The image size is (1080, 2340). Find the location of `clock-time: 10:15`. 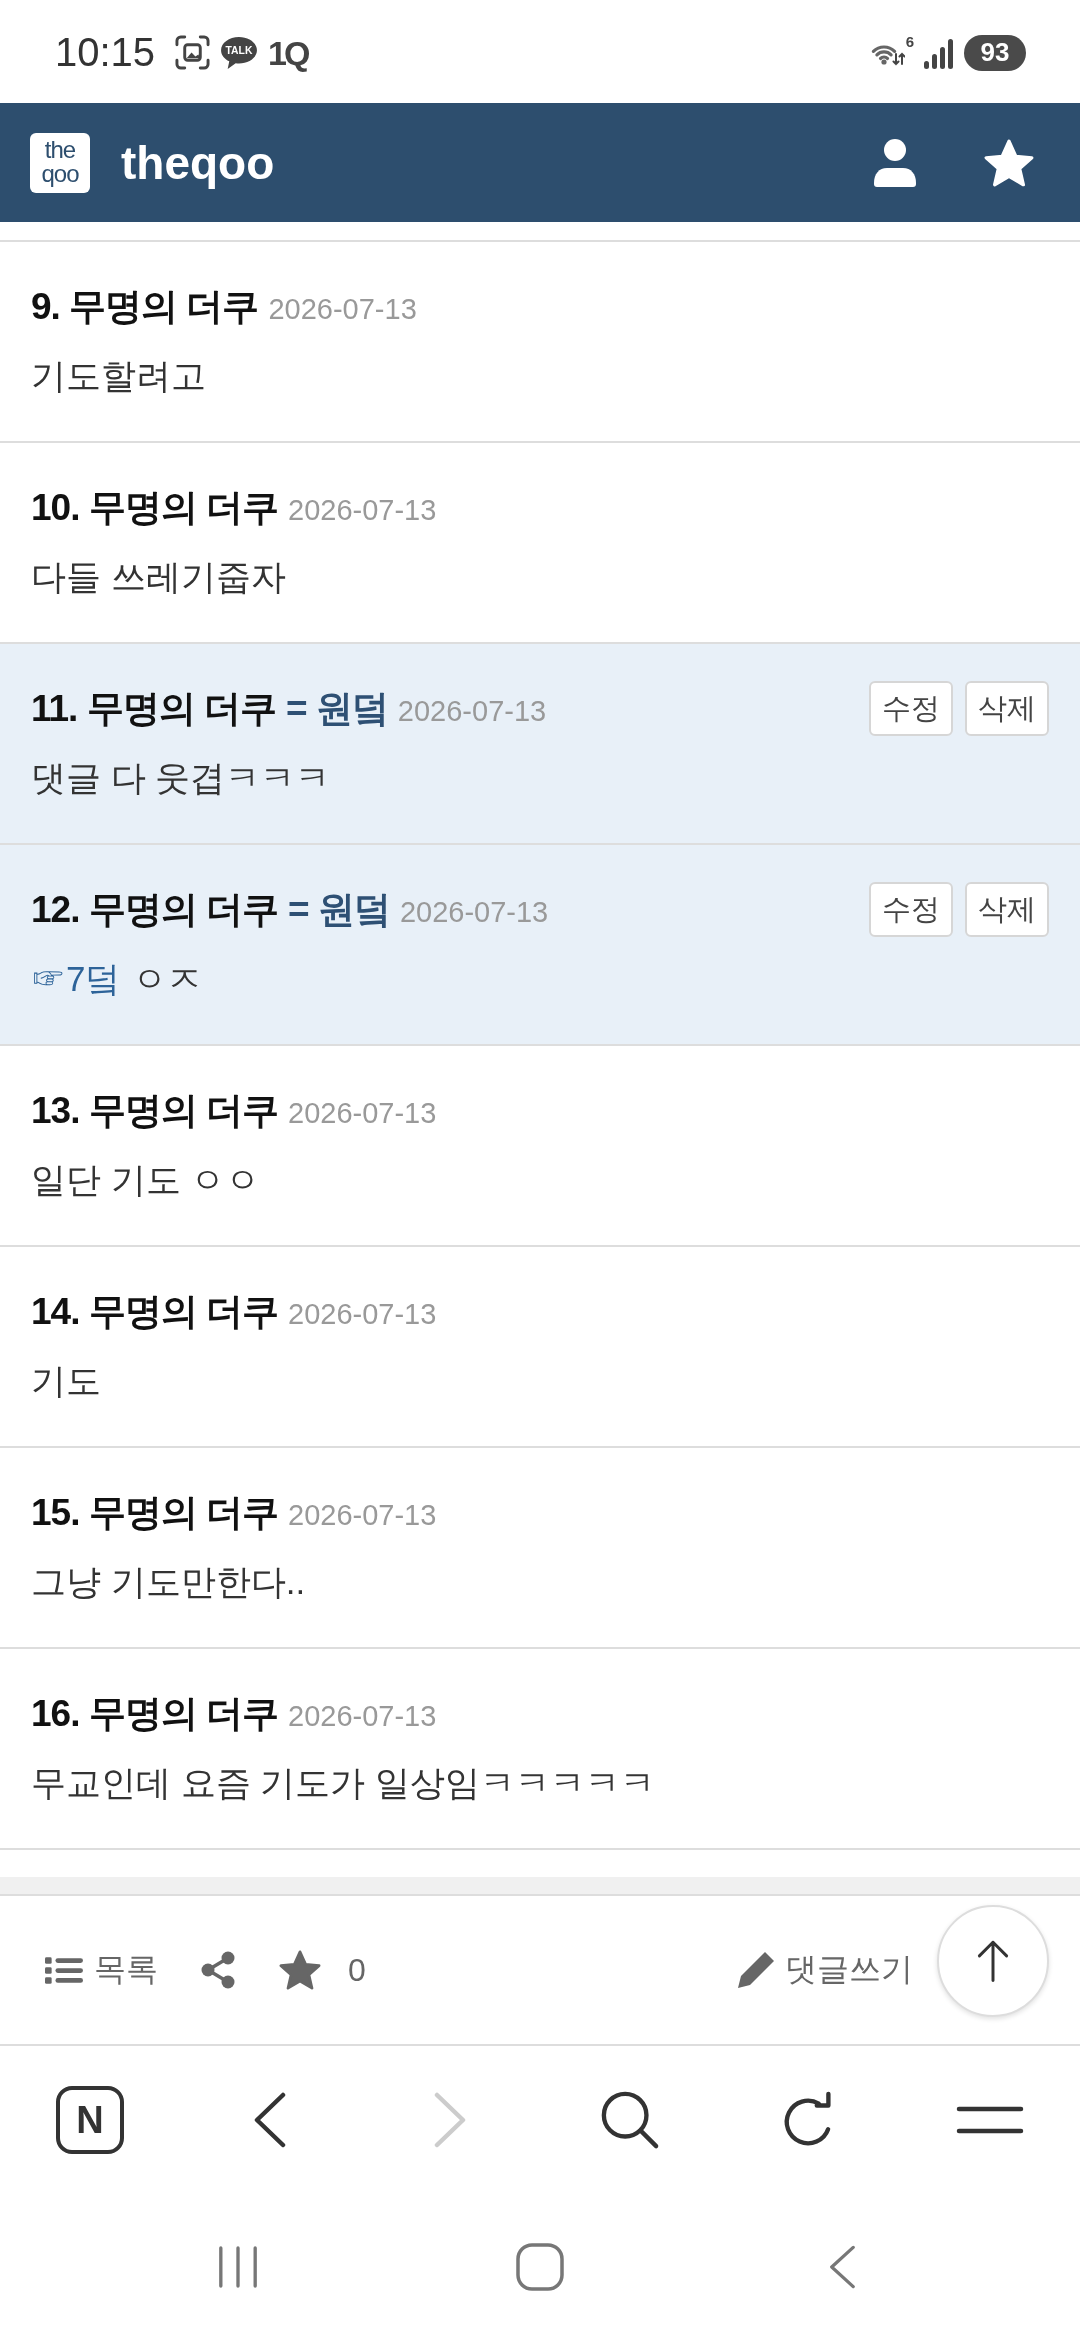

clock-time: 10:15 is located at coordinates (105, 52).